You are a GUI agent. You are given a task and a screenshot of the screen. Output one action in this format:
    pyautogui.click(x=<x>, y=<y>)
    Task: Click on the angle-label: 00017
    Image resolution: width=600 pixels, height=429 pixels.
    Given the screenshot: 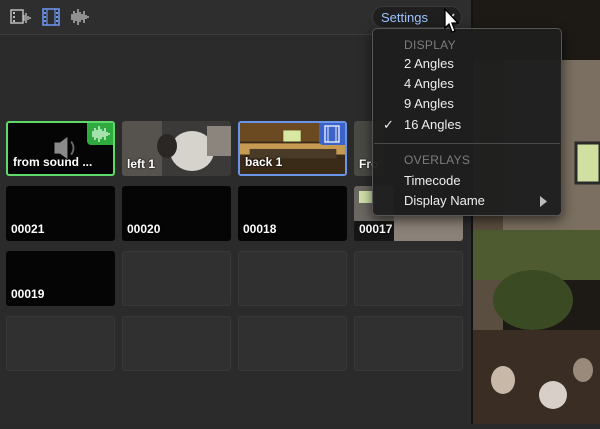 What is the action you would take?
    pyautogui.click(x=376, y=229)
    